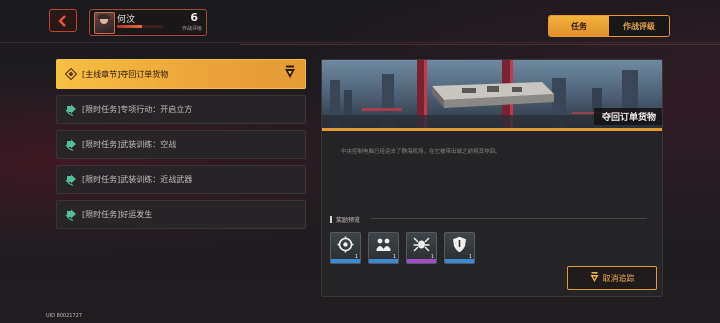 This screenshot has height=323, width=720. What do you see at coordinates (64, 316) in the screenshot?
I see `user-id: UID 80021727` at bounding box center [64, 316].